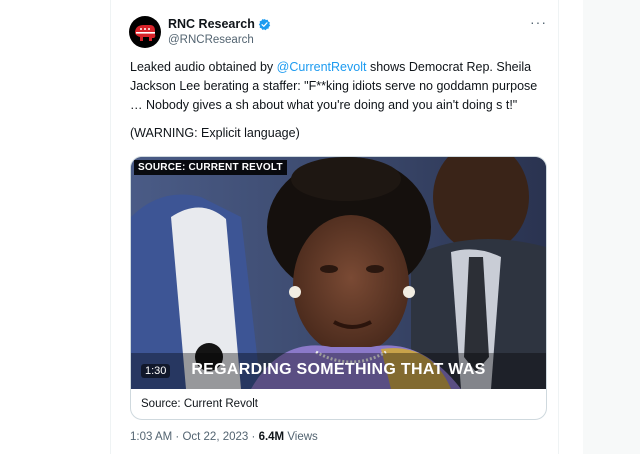  Describe the element at coordinates (203, 67) in the screenshot. I see `tweet-text-intro: Leaked audio obtained by` at that location.